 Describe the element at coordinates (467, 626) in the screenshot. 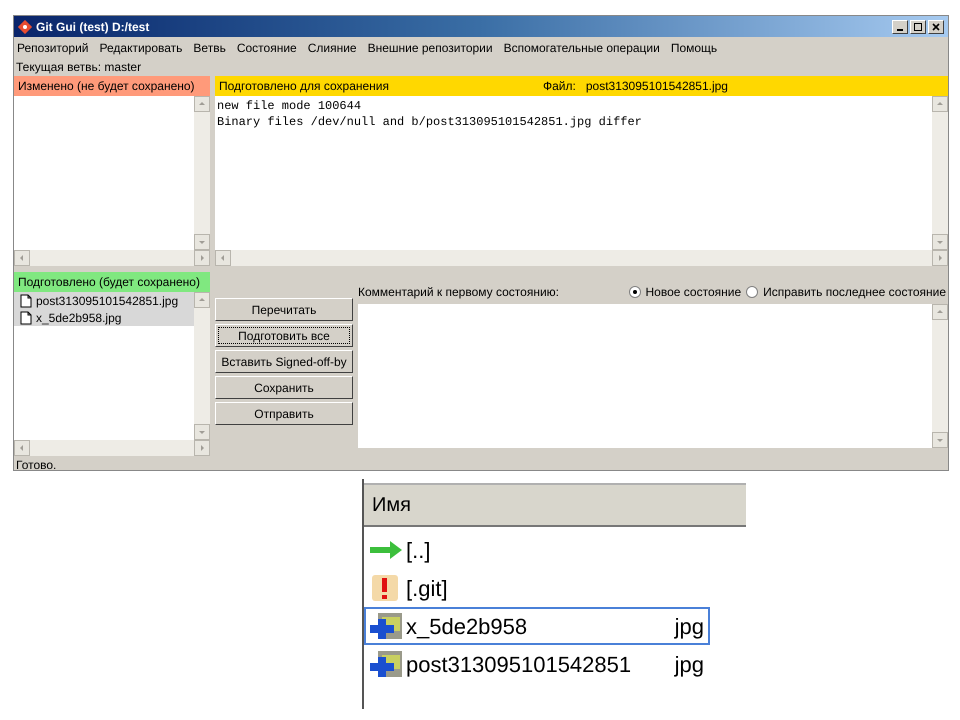

I see `file-name: x_5de2b958` at that location.